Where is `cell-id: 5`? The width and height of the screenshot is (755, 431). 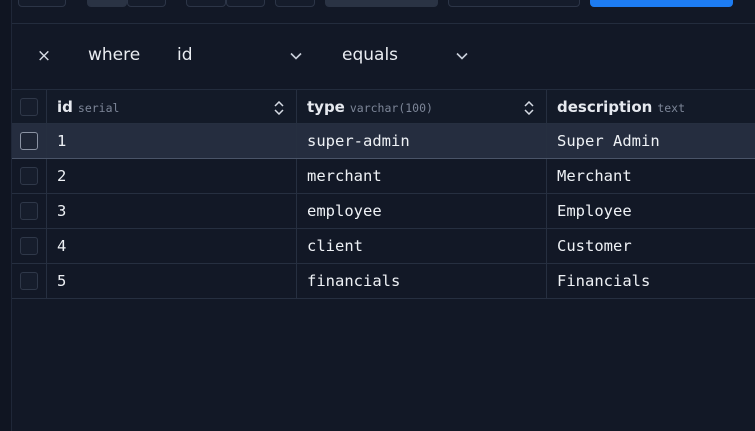 cell-id: 5 is located at coordinates (172, 281).